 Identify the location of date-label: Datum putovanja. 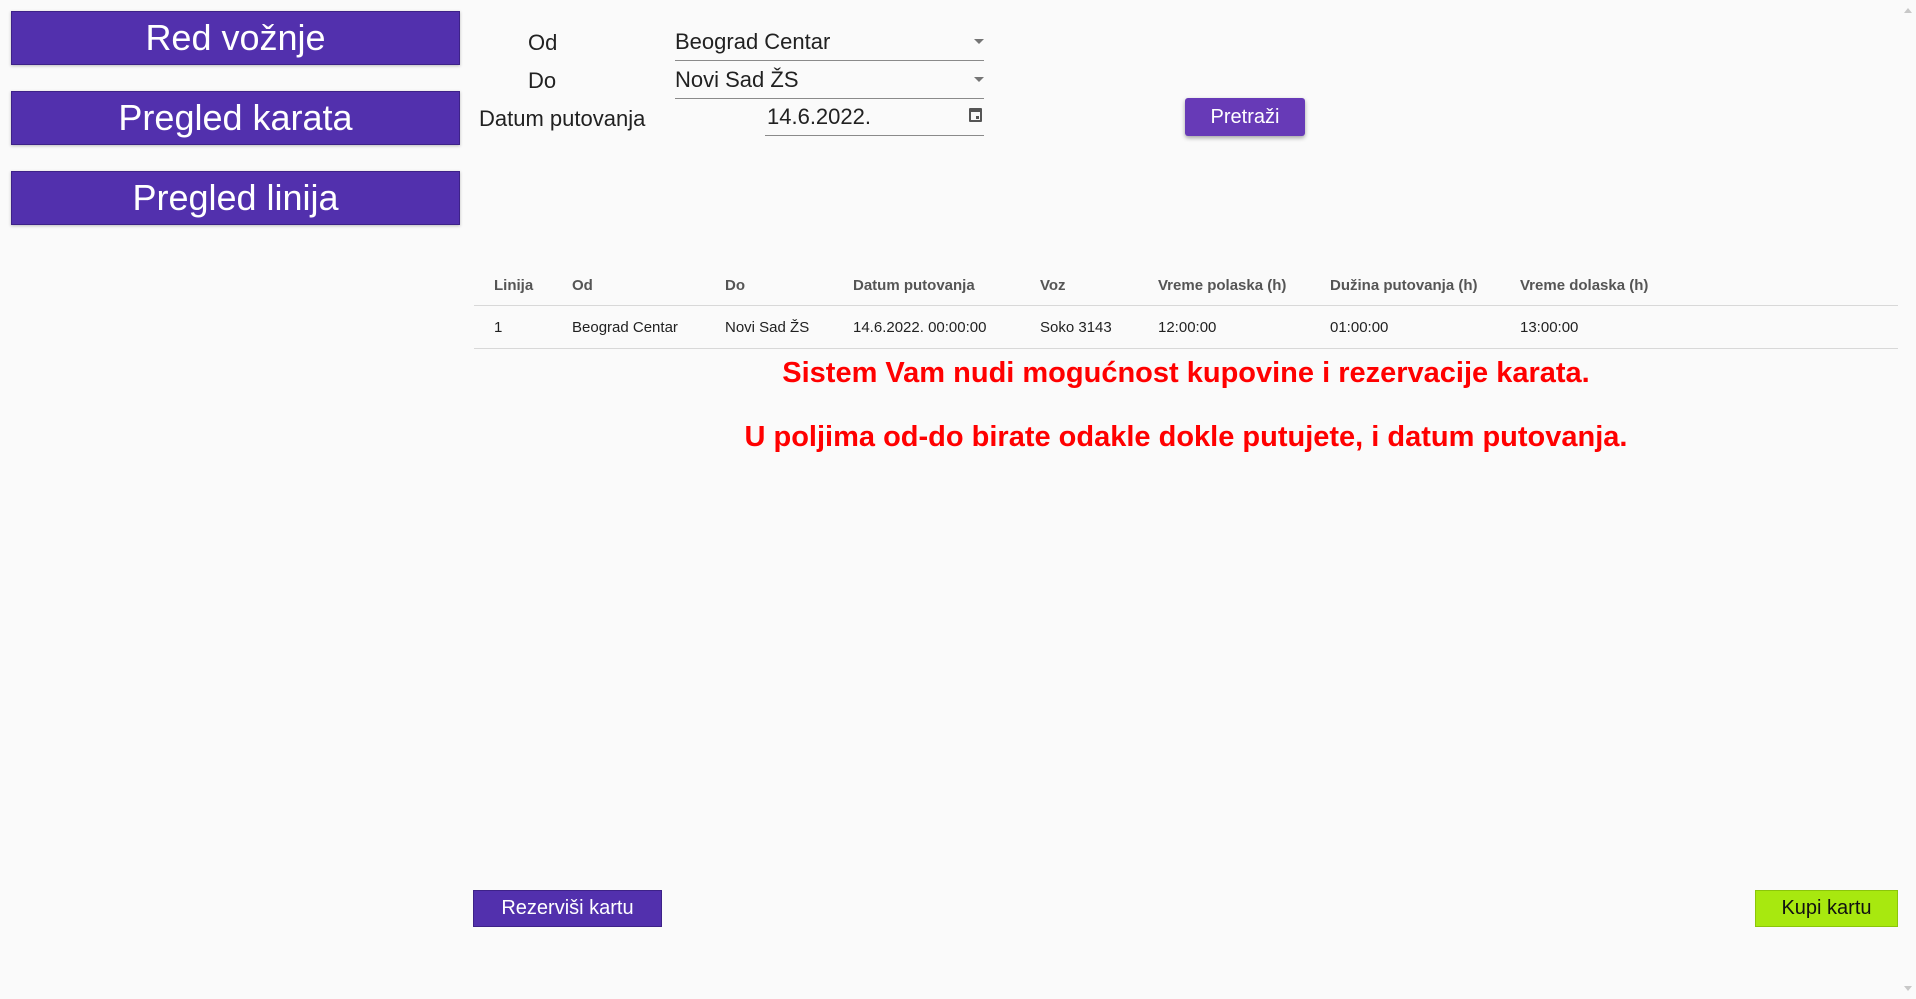
(562, 118).